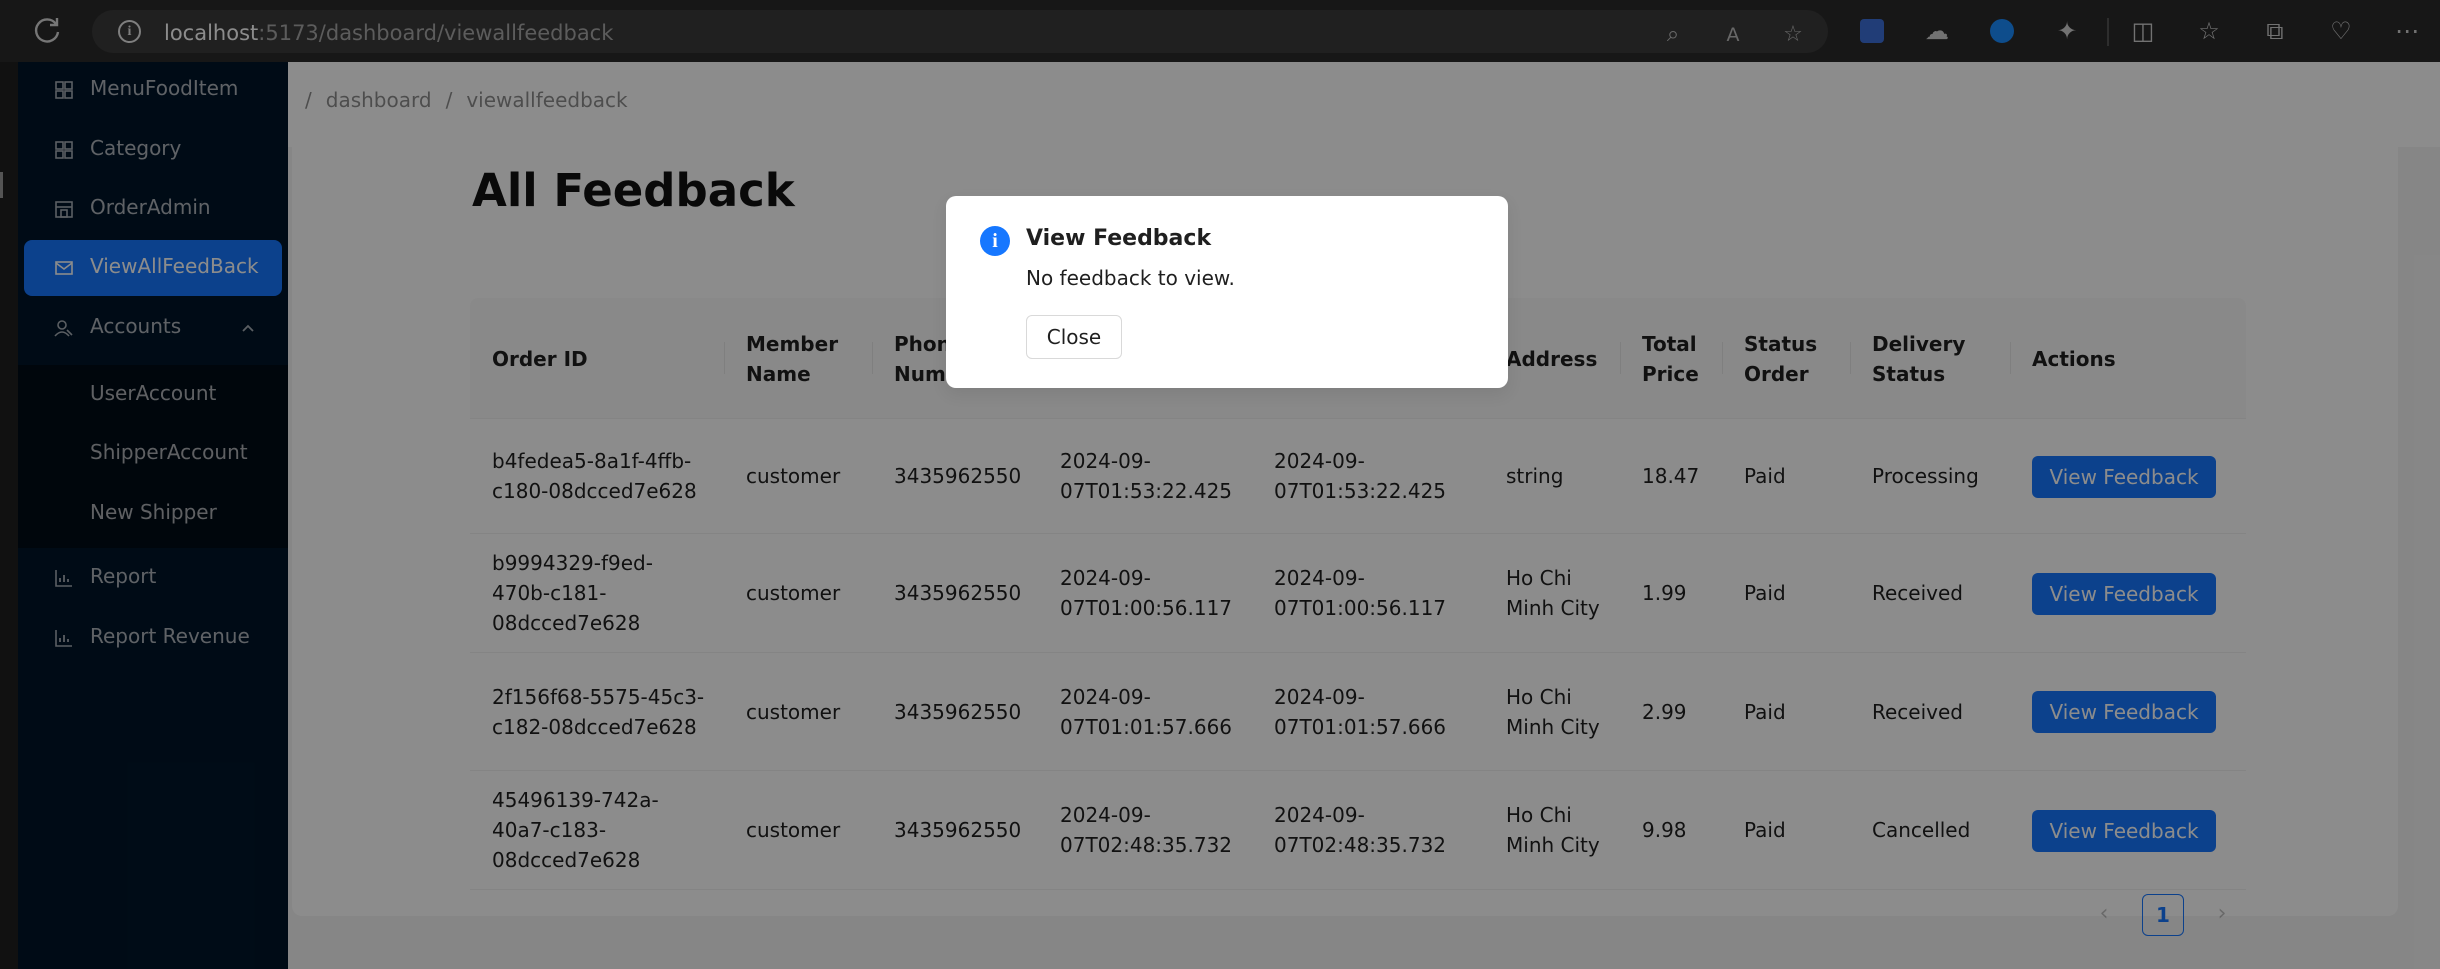  What do you see at coordinates (995, 241) in the screenshot?
I see `info-icon: i` at bounding box center [995, 241].